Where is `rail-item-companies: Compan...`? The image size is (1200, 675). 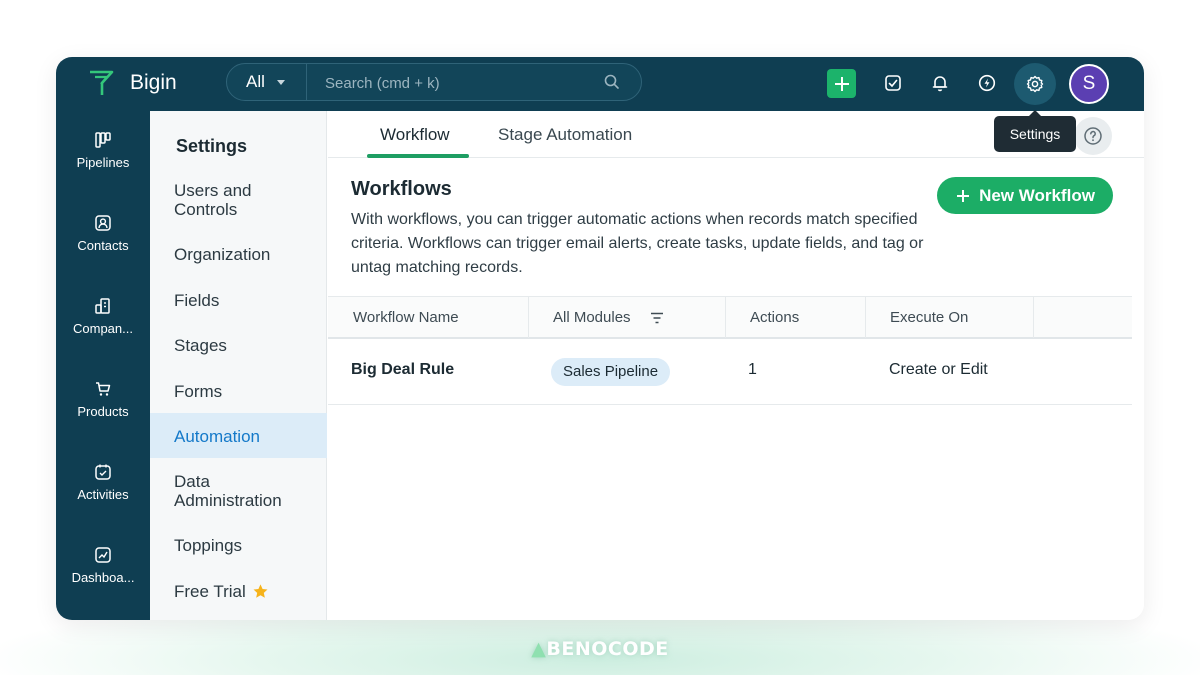
rail-item-companies: Compan... is located at coordinates (103, 332).